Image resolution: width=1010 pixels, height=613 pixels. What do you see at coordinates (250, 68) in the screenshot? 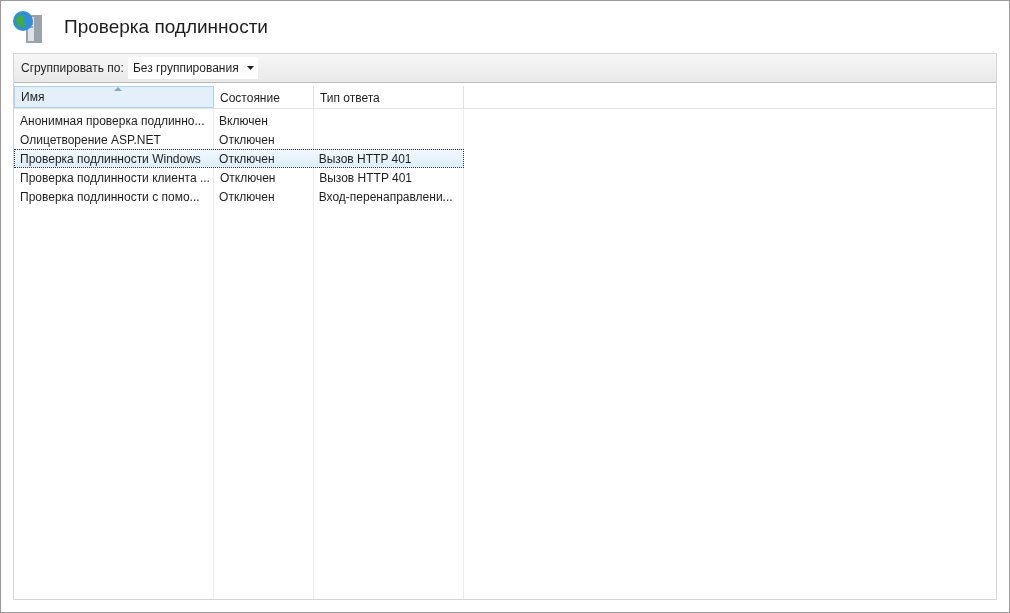
I see `caret-icon` at bounding box center [250, 68].